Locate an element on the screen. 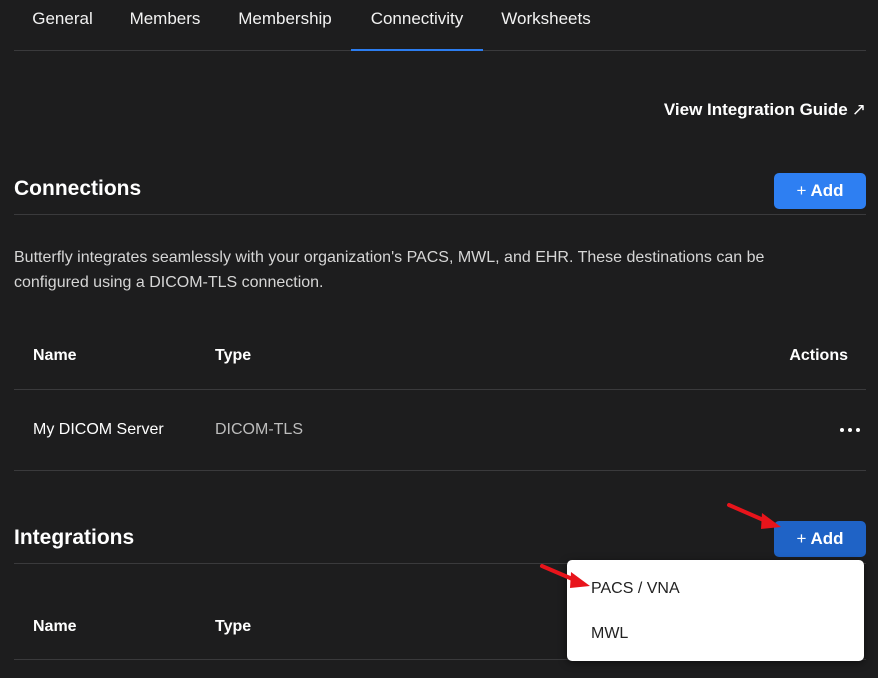 This screenshot has width=878, height=678. guide-link-label: View Integration Guide is located at coordinates (755, 109).